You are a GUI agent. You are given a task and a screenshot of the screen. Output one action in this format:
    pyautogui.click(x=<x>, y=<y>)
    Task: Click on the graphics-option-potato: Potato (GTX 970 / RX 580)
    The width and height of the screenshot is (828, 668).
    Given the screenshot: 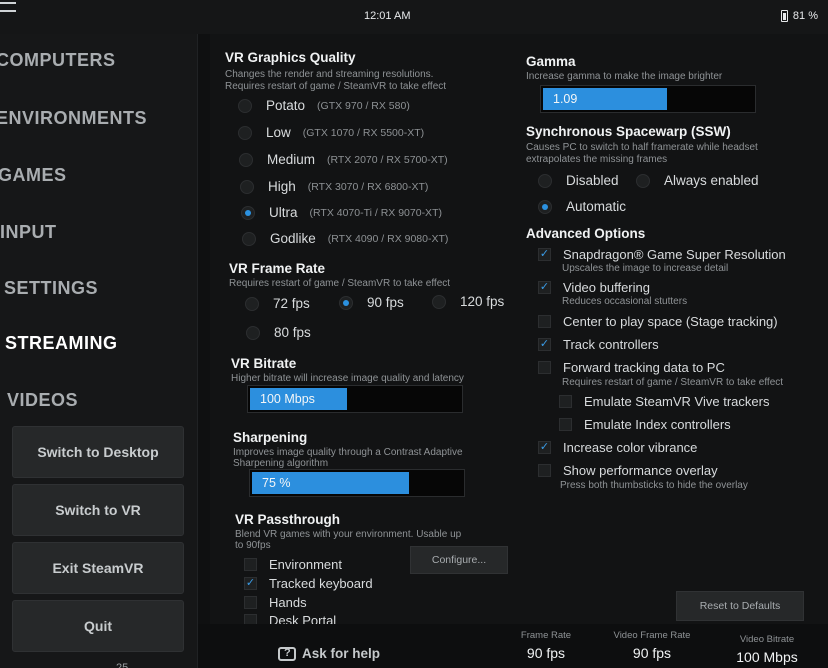 What is the action you would take?
    pyautogui.click(x=324, y=105)
    